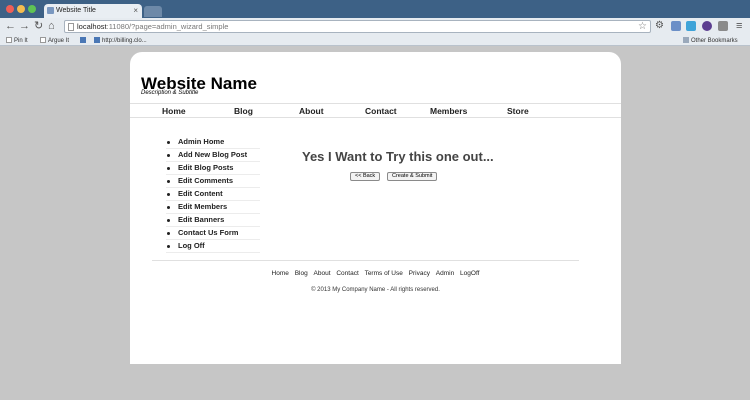 This screenshot has height=400, width=750. What do you see at coordinates (213, 155) in the screenshot?
I see `admin-menu-item: Add New Blog Post` at bounding box center [213, 155].